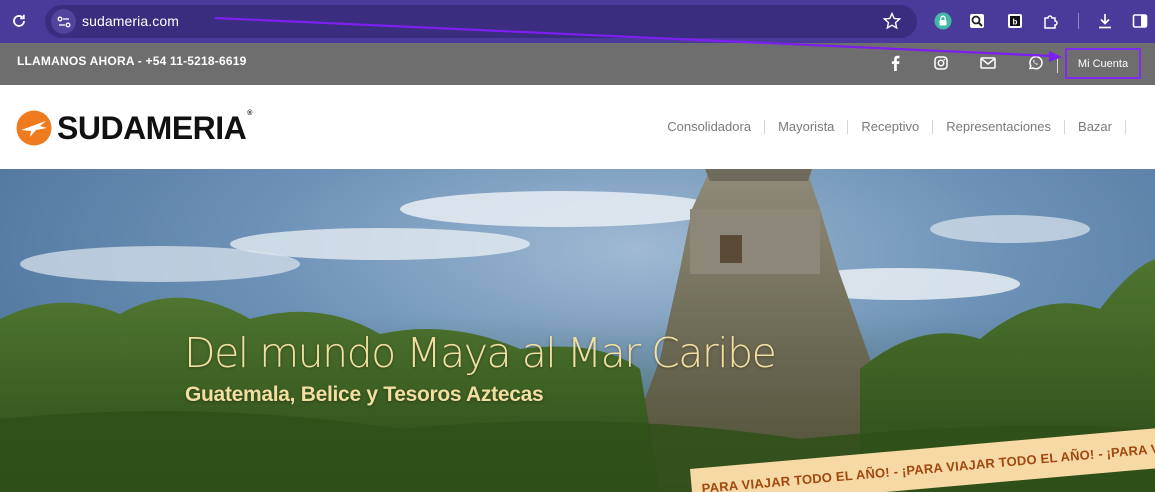  I want to click on nav-item-mayorista: Mayorista, so click(807, 127).